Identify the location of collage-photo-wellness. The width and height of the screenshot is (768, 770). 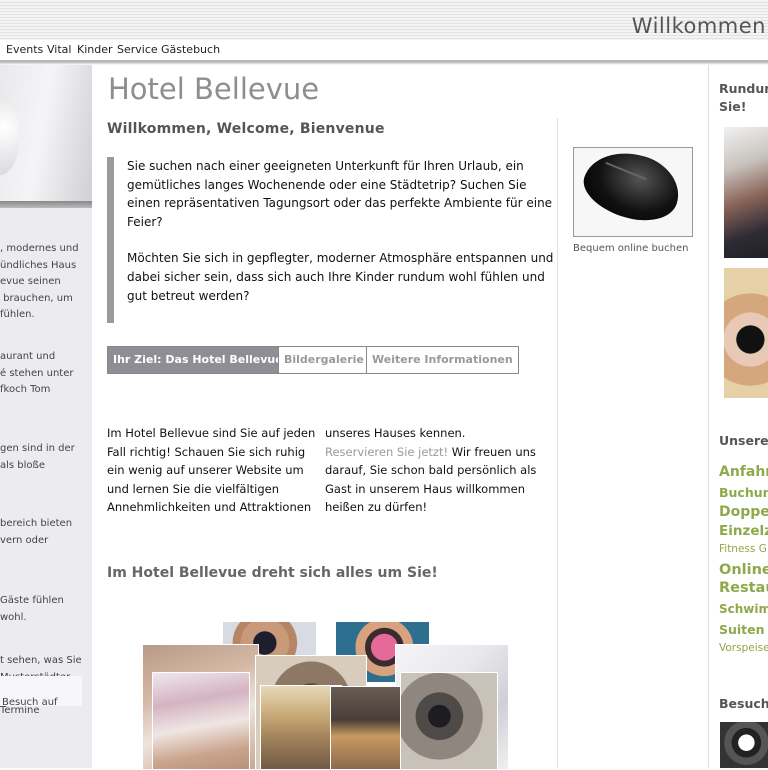
(201, 721).